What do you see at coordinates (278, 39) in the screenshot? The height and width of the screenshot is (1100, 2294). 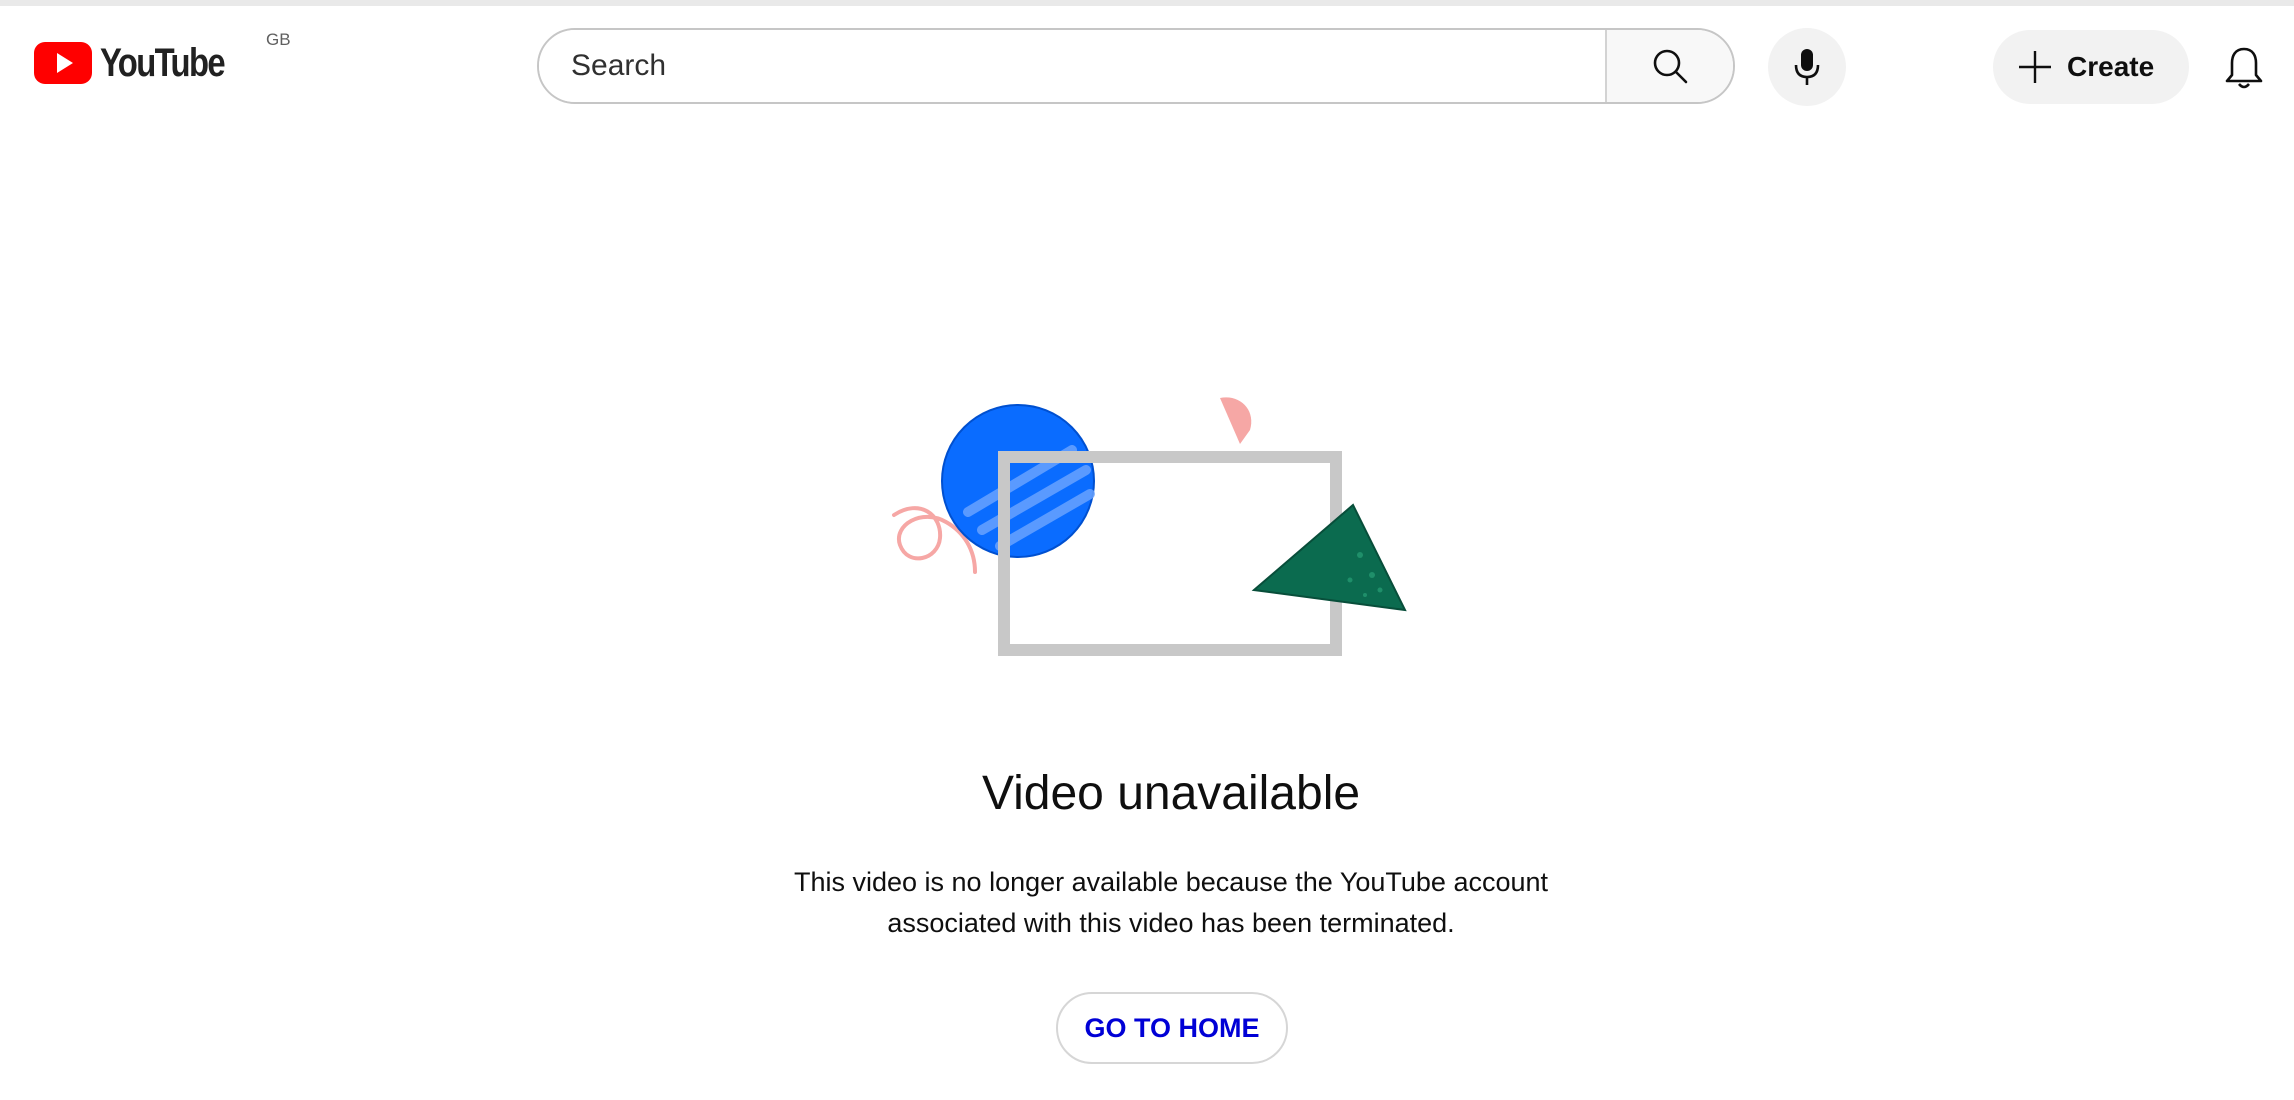 I see `region-code: GB` at bounding box center [278, 39].